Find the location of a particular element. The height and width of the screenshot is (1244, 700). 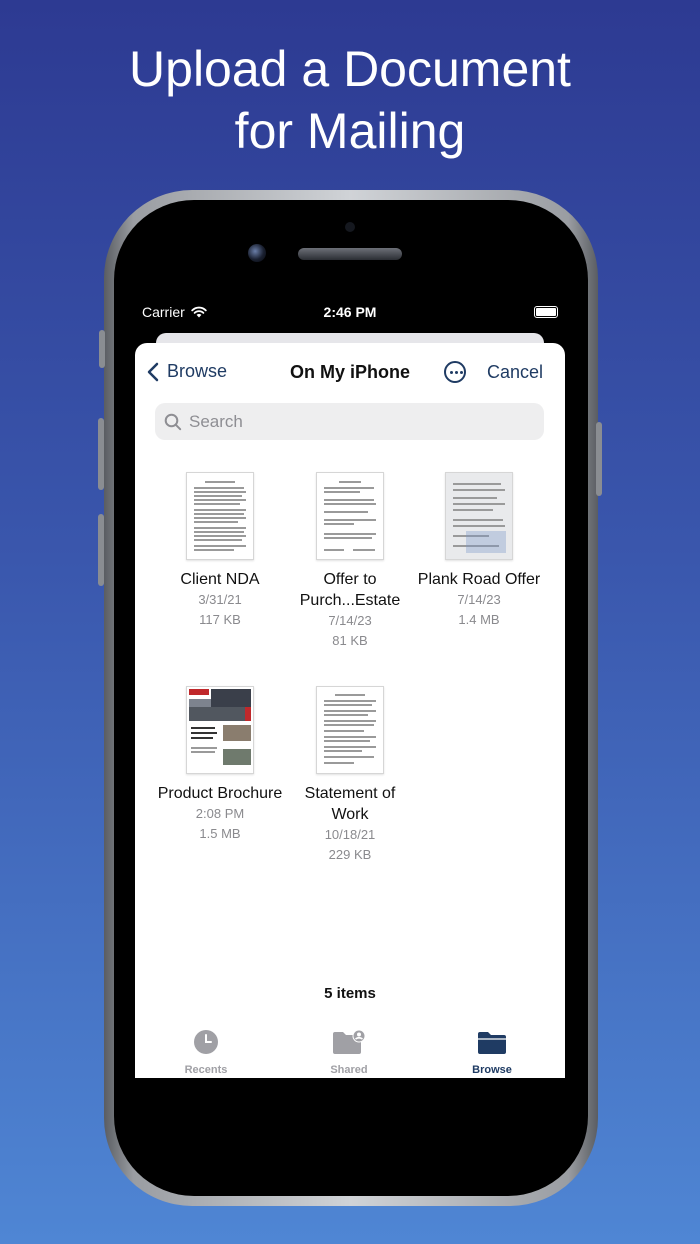

navigation-bar: Browse On My iPhone Cancel is located at coordinates (350, 371).